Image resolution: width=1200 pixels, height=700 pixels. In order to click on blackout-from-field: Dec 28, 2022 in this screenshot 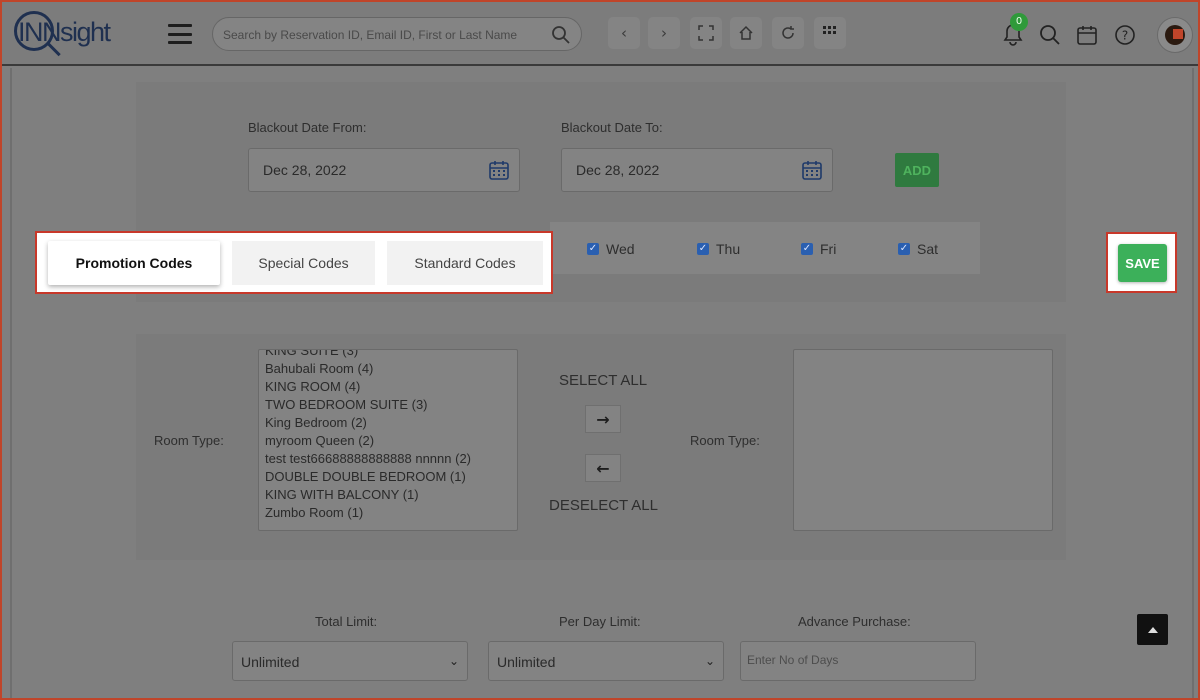, I will do `click(384, 170)`.